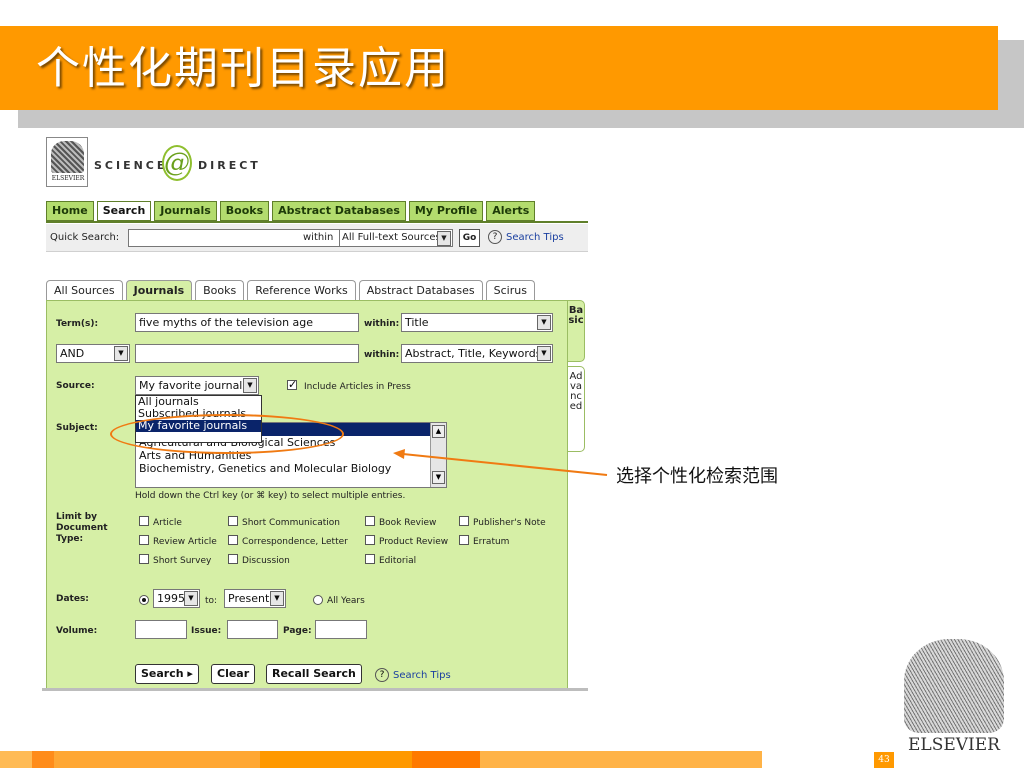 This screenshot has width=1024, height=768. Describe the element at coordinates (159, 290) in the screenshot. I see `tab-journals: Journals` at that location.